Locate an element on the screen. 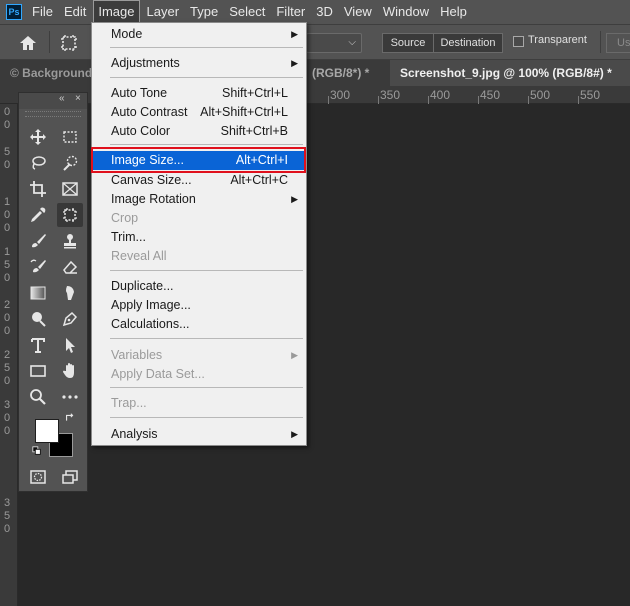 Image resolution: width=630 pixels, height=606 pixels. menu-item-variables: Variables ▶ is located at coordinates (199, 355).